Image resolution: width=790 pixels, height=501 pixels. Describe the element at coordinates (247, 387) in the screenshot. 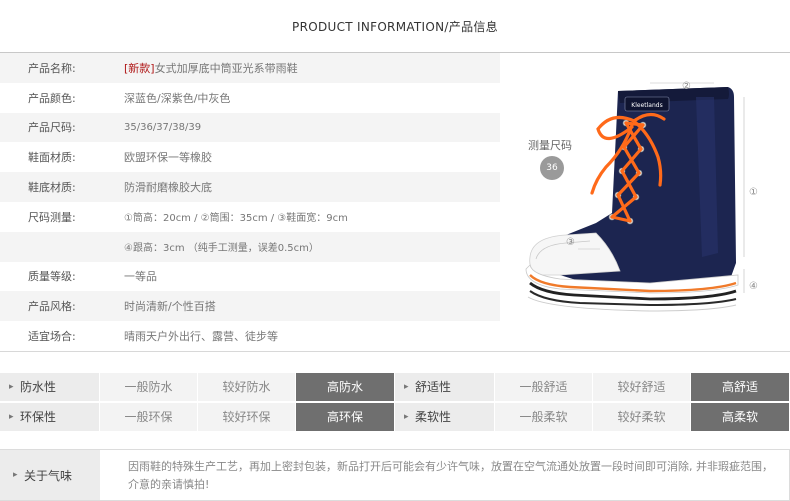

I see `rating-option: 较好防水` at that location.